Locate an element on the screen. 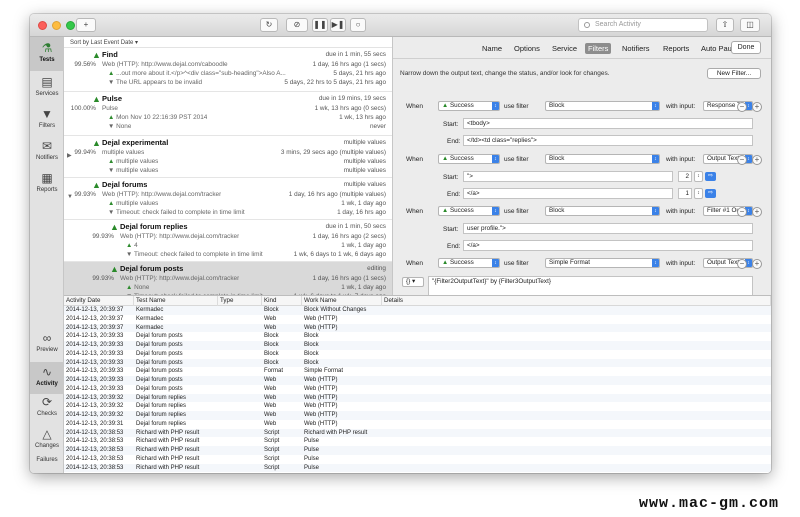 This screenshot has width=800, height=517. step-icon: ▶❚ is located at coordinates (338, 25).